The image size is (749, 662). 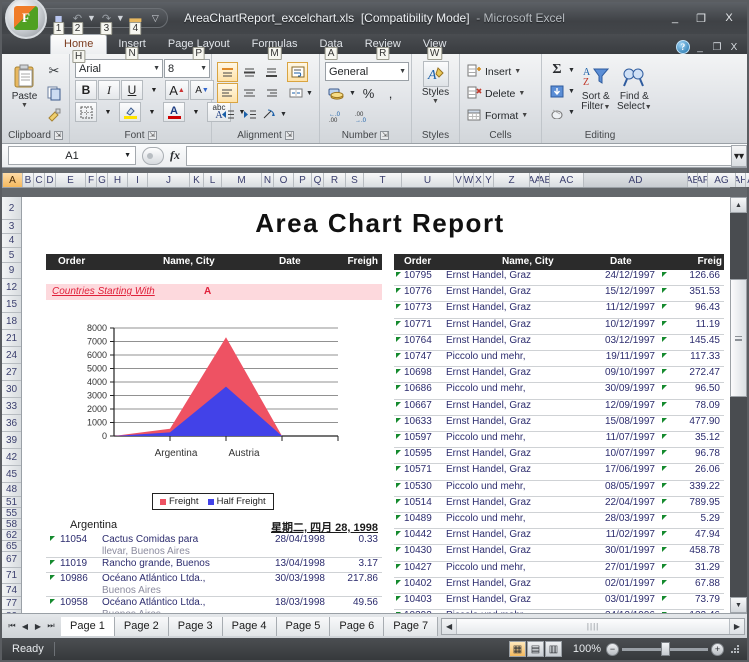 What do you see at coordinates (559, 310) in the screenshot?
I see `table-row: 10773 Ernst Handel, Graz 11/12/1997 96.43` at bounding box center [559, 310].